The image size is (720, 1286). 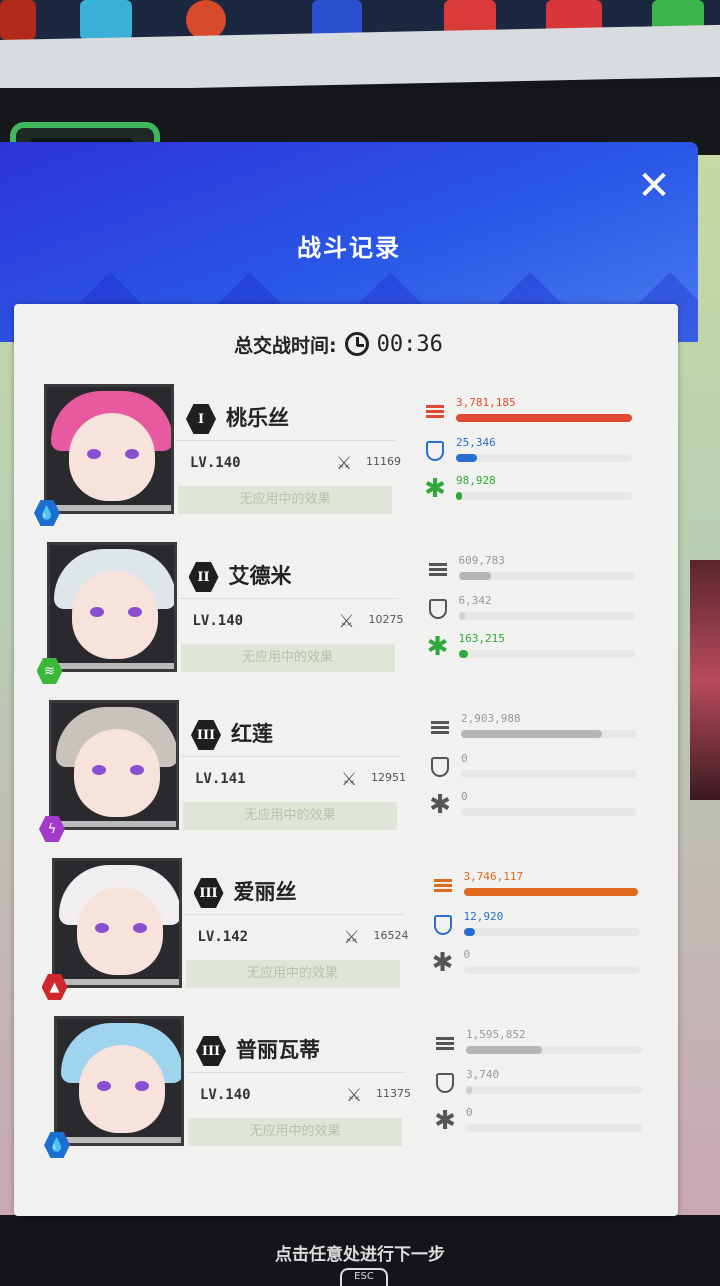 I want to click on shield-stat: 12,920, so click(x=552, y=930).